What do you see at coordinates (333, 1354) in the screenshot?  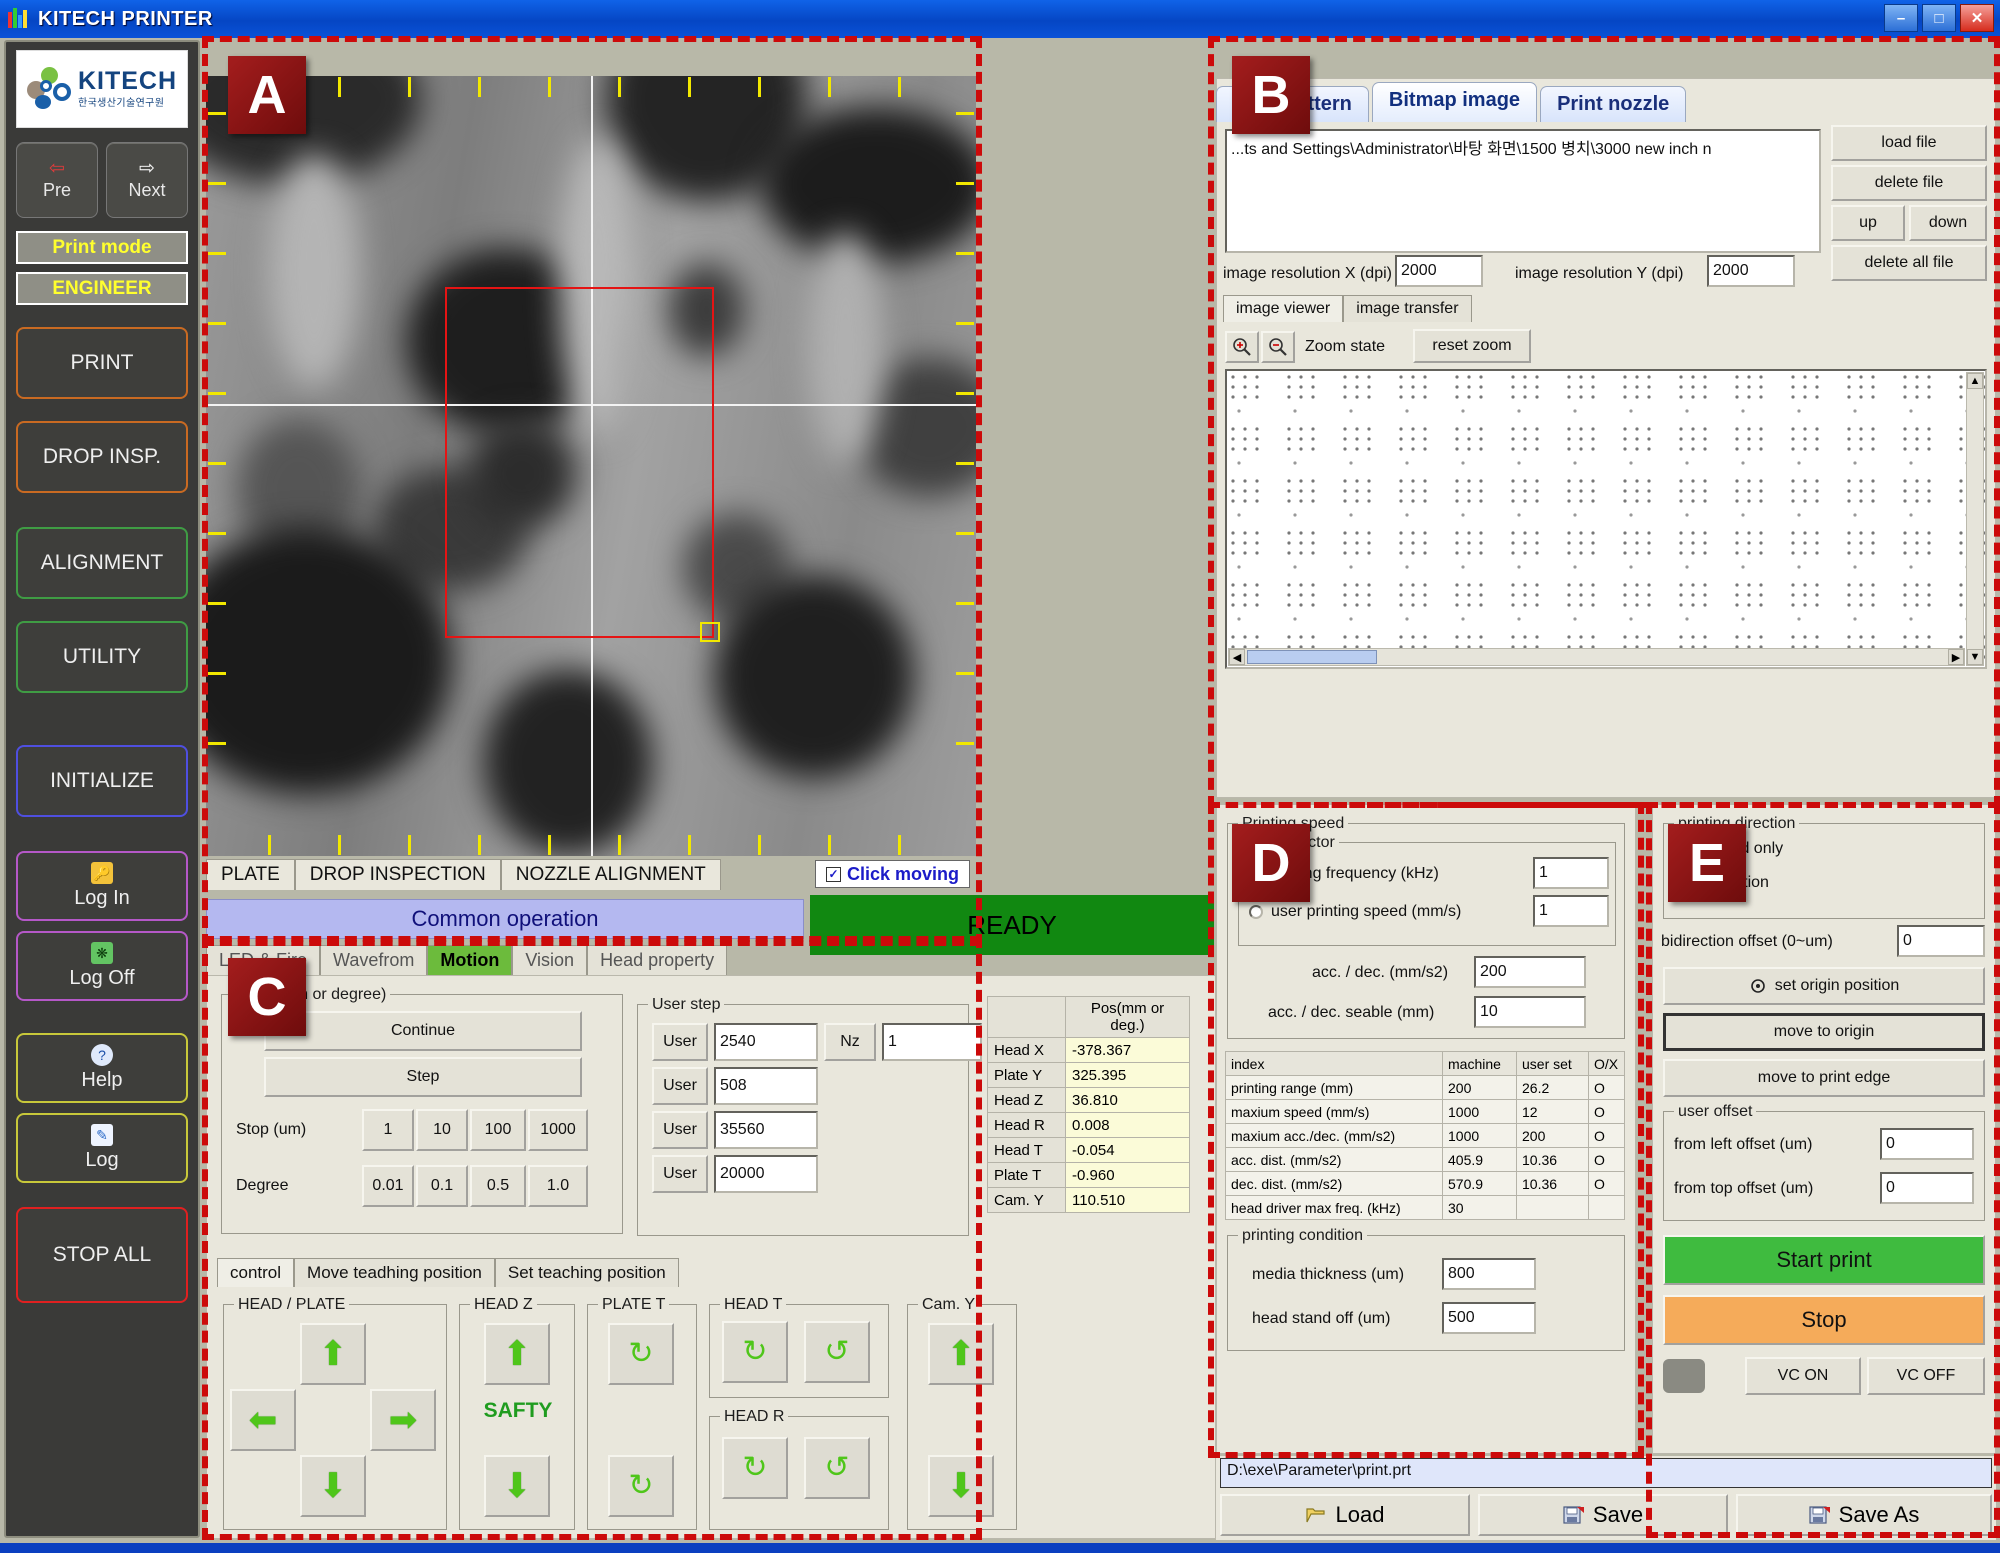 I see `jog-up-button: ⬆` at bounding box center [333, 1354].